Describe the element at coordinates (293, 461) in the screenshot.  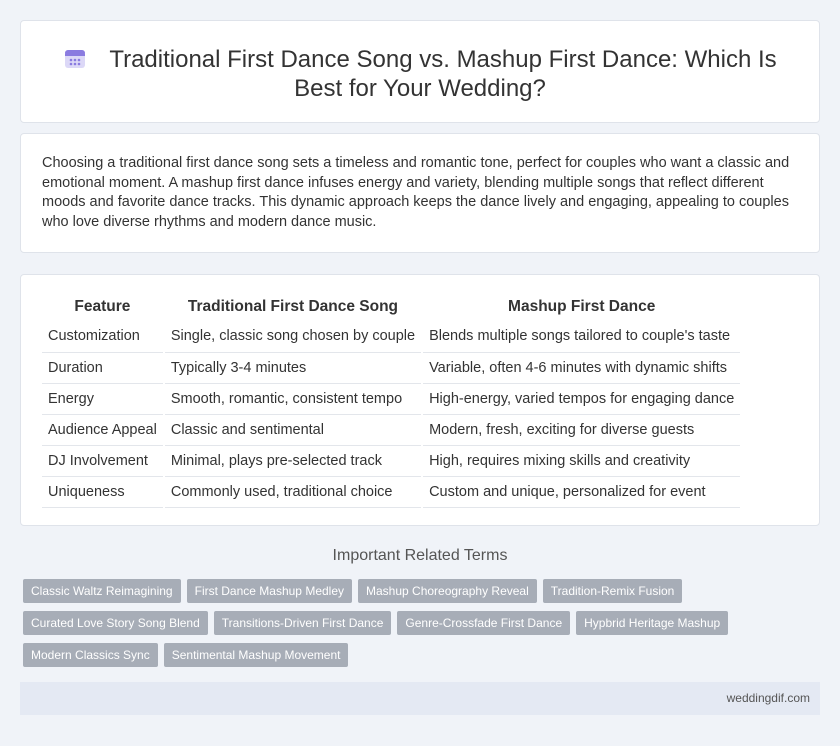
I see `traditional-cell: Minimal, plays pre-selected track` at that location.